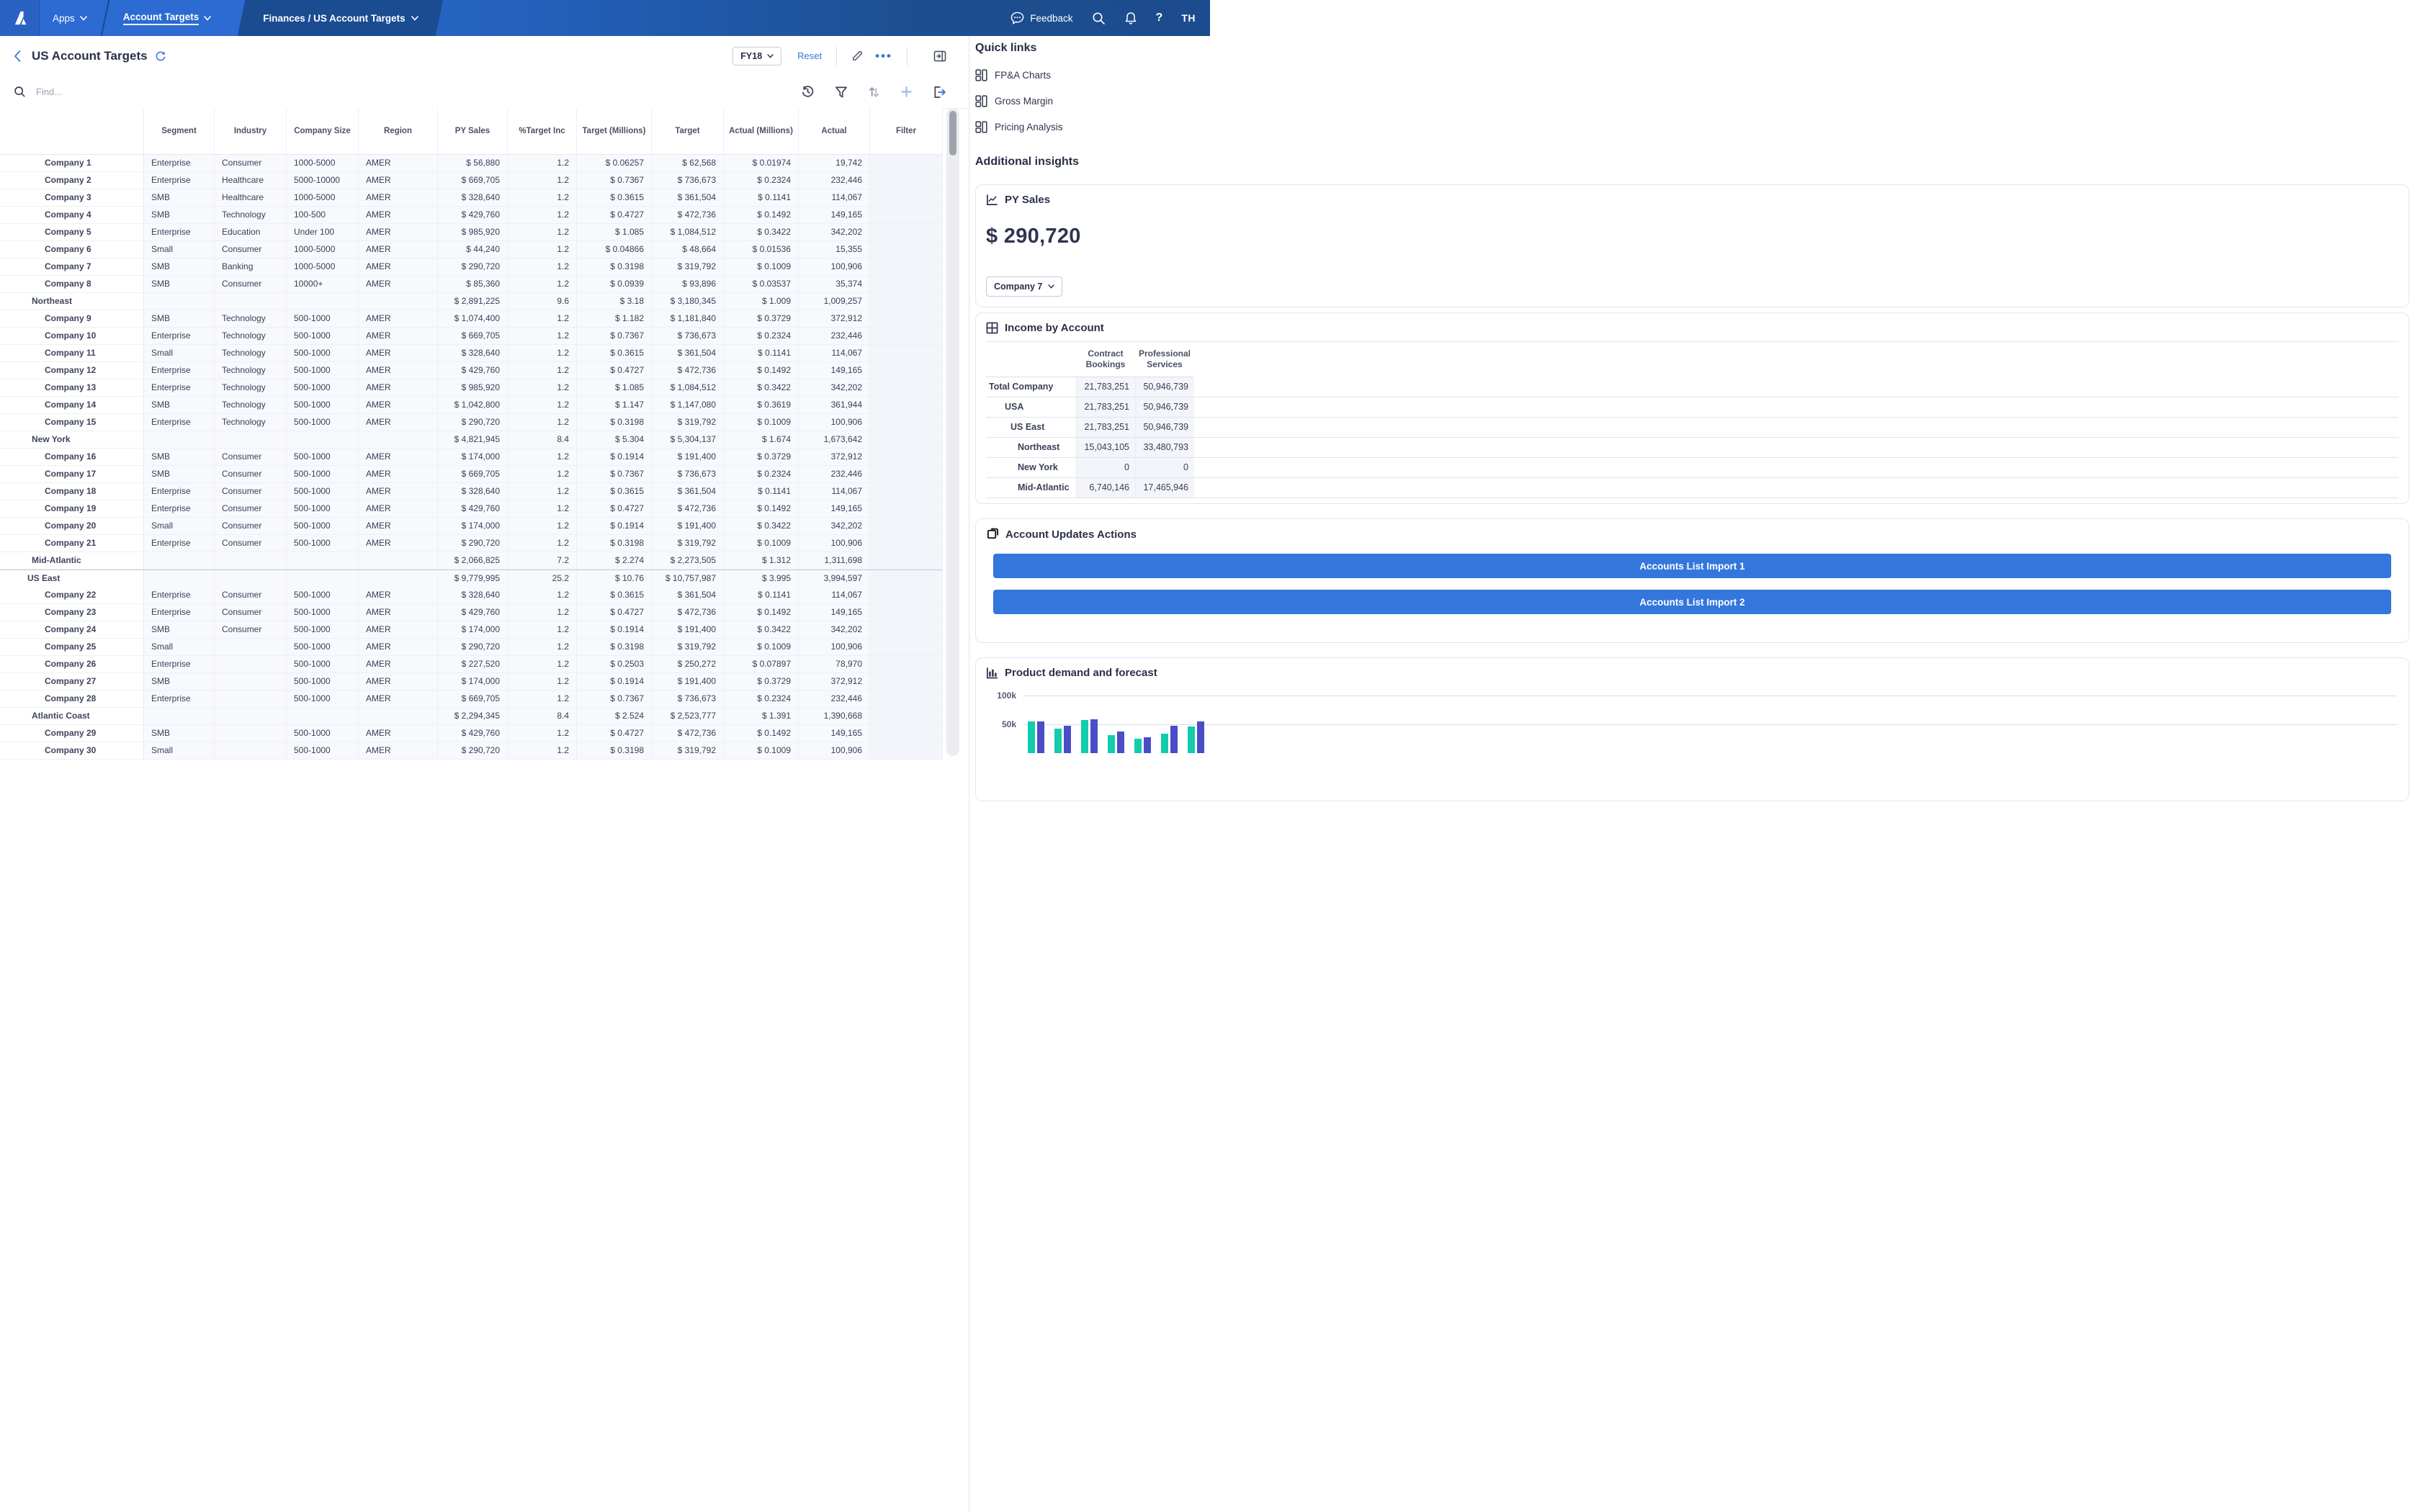 The image size is (2420, 1512). I want to click on target-cell: $ 361,504, so click(688, 491).